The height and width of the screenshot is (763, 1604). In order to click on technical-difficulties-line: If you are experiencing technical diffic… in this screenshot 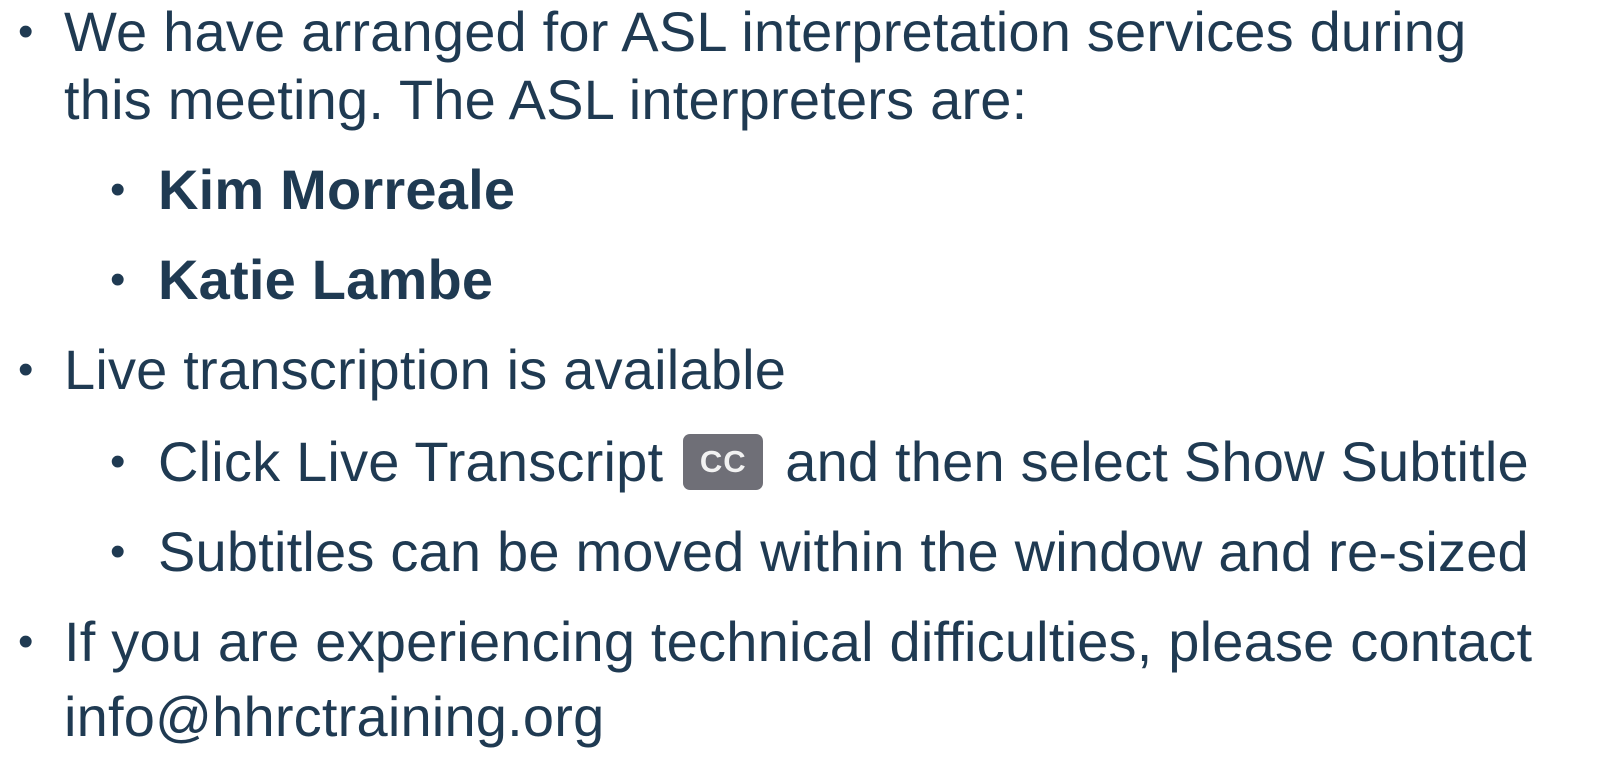, I will do `click(798, 641)`.